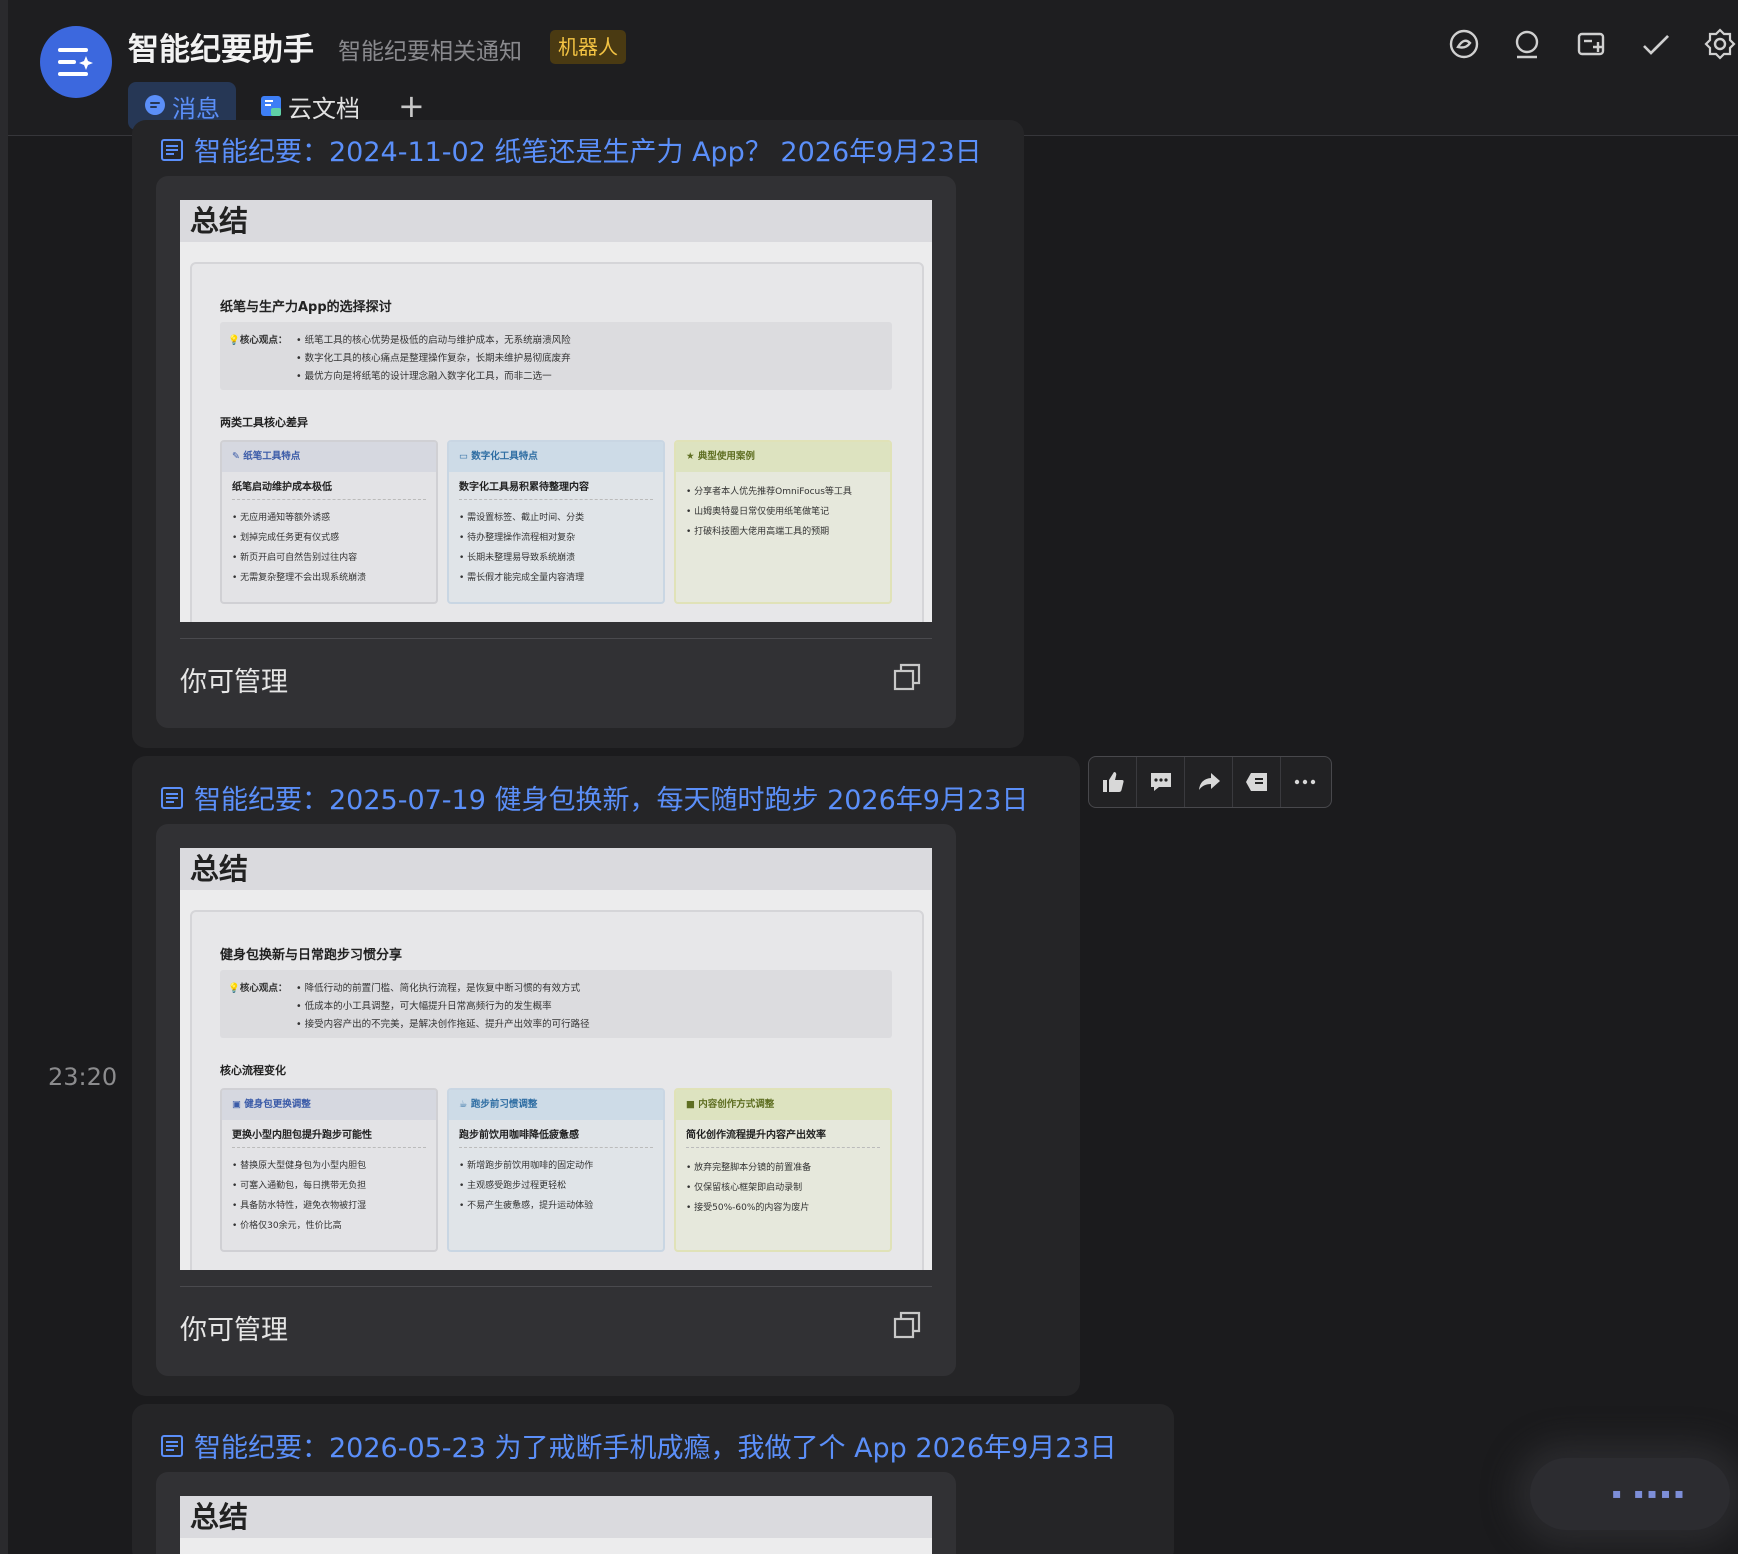 This screenshot has height=1554, width=1738. I want to click on column-head-text: 纸笔工具特点, so click(272, 456).